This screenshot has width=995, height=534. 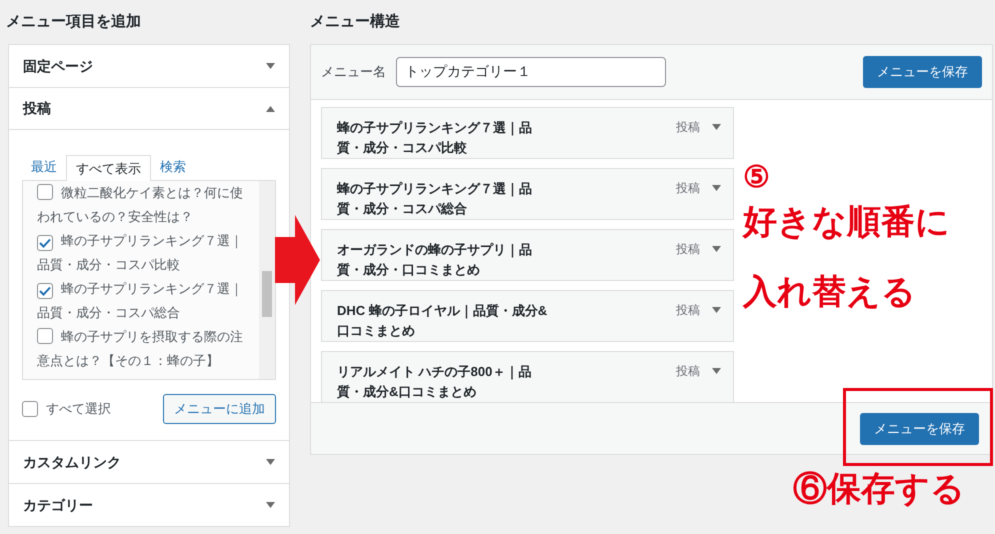 I want to click on panel-title: メニュー項目を追加, so click(x=74, y=22).